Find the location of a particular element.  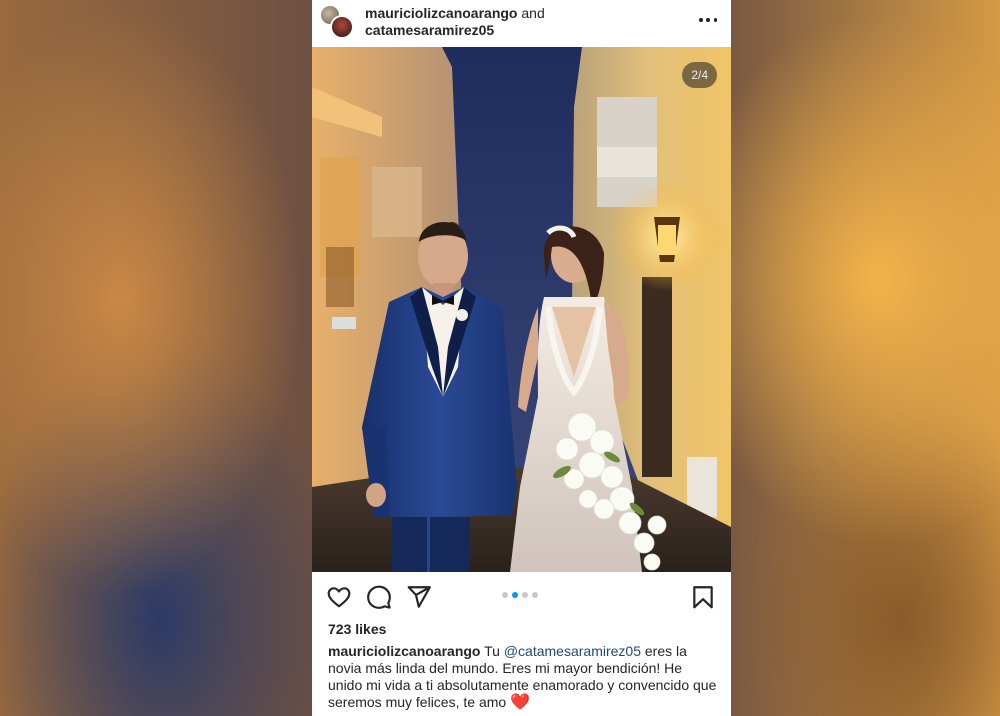

send-icon is located at coordinates (419, 597).